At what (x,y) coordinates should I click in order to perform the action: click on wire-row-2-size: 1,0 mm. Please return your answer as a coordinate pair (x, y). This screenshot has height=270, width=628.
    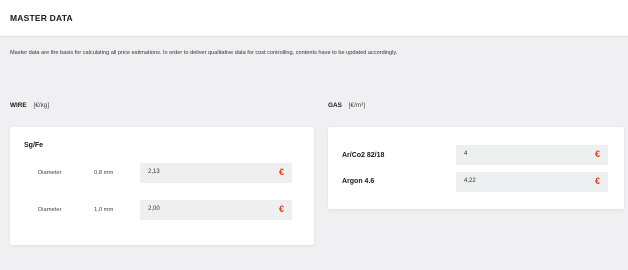
    Looking at the image, I should click on (104, 210).